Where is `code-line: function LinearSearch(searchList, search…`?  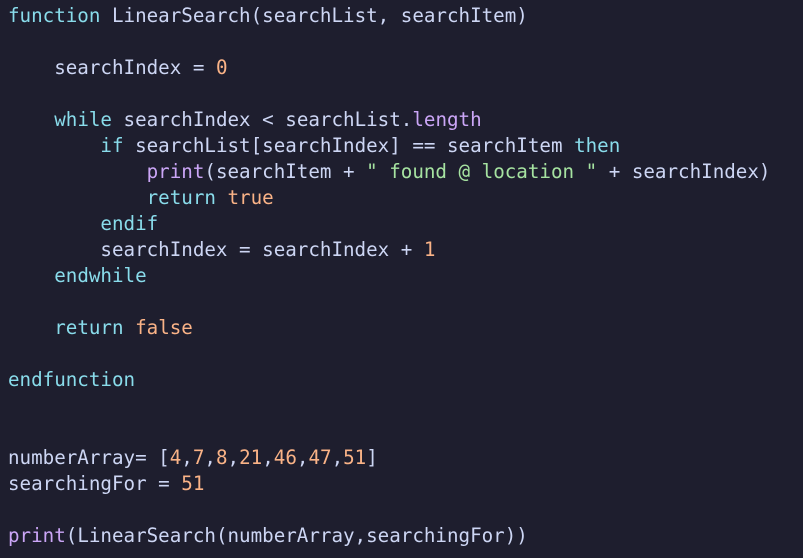
code-line: function LinearSearch(searchList, search… is located at coordinates (405, 16).